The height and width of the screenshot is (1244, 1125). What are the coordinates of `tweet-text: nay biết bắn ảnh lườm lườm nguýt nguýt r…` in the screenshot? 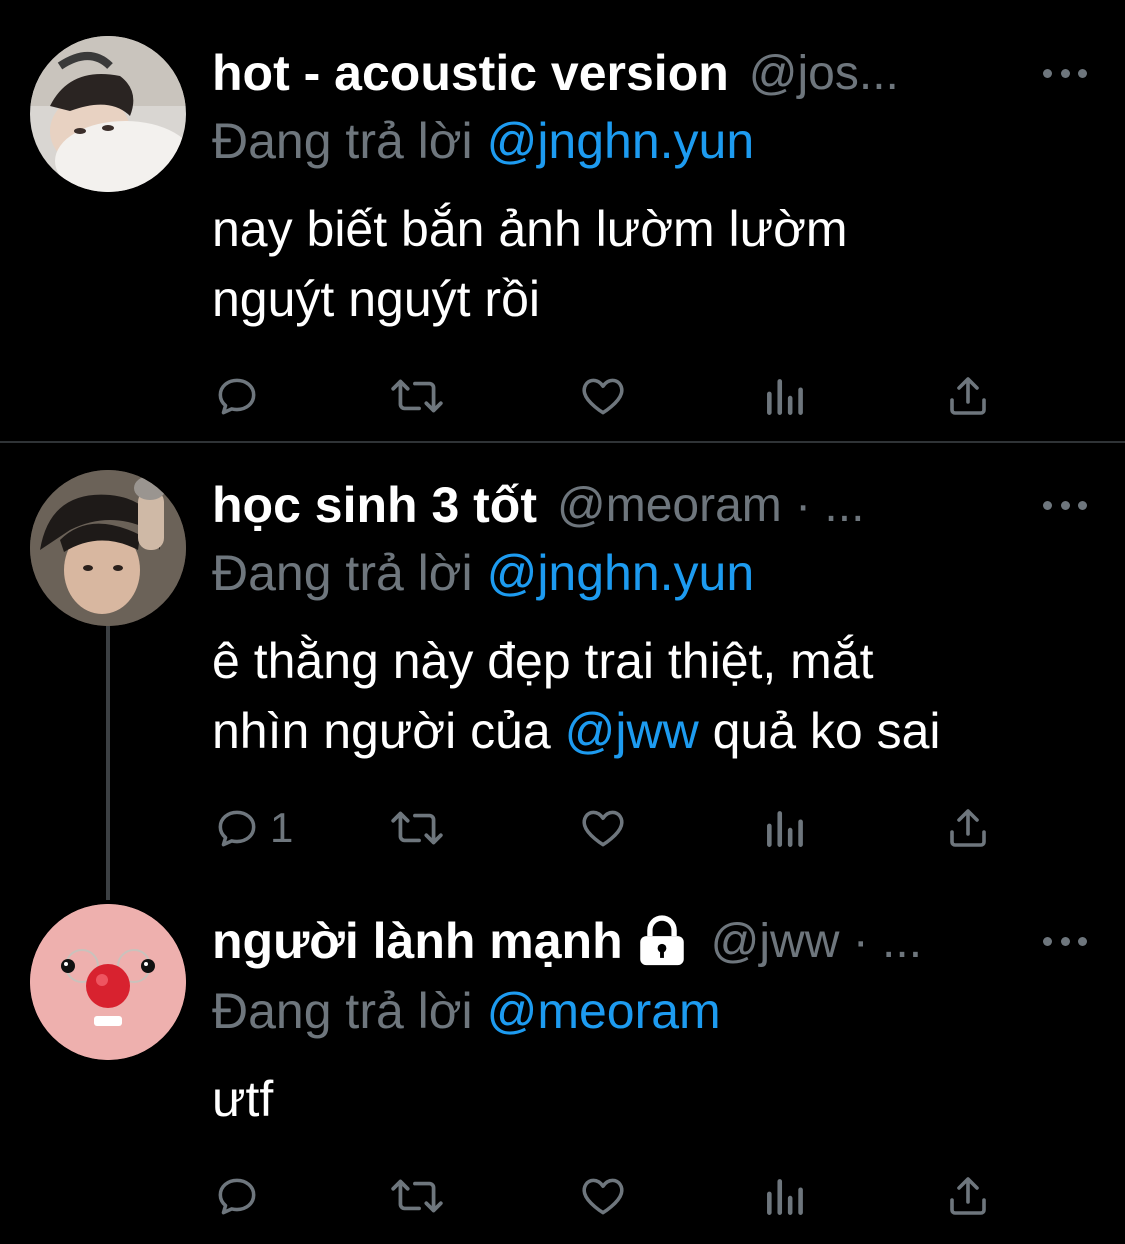 It's located at (652, 264).